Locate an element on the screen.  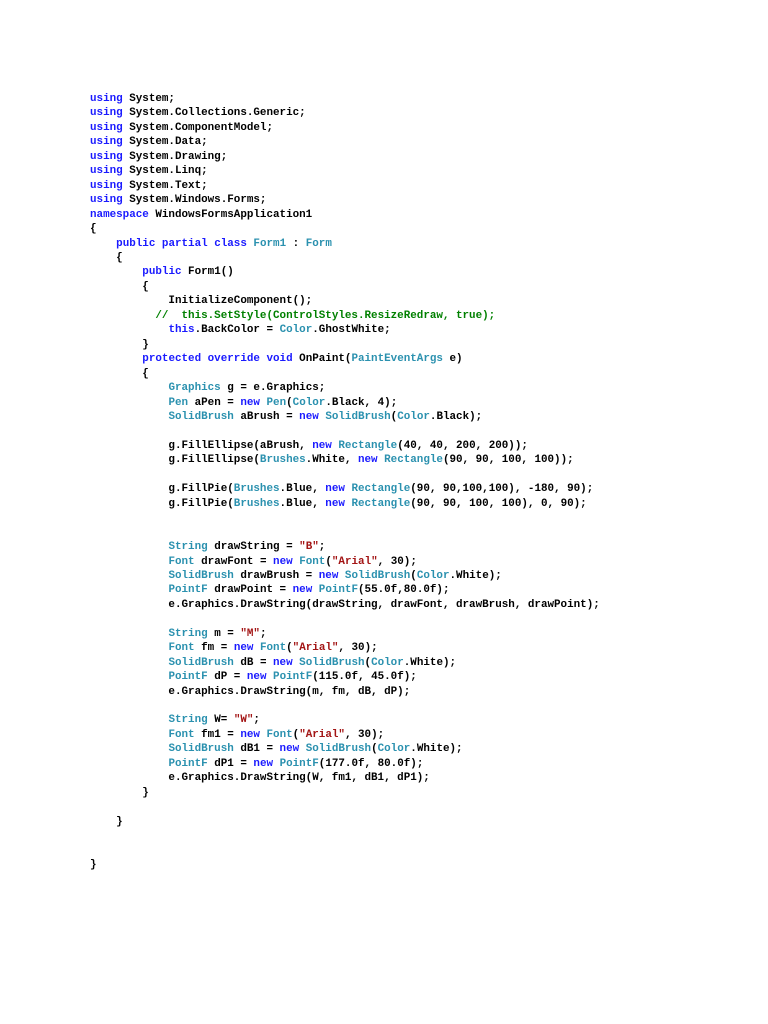
code-token: : is located at coordinates (296, 243).